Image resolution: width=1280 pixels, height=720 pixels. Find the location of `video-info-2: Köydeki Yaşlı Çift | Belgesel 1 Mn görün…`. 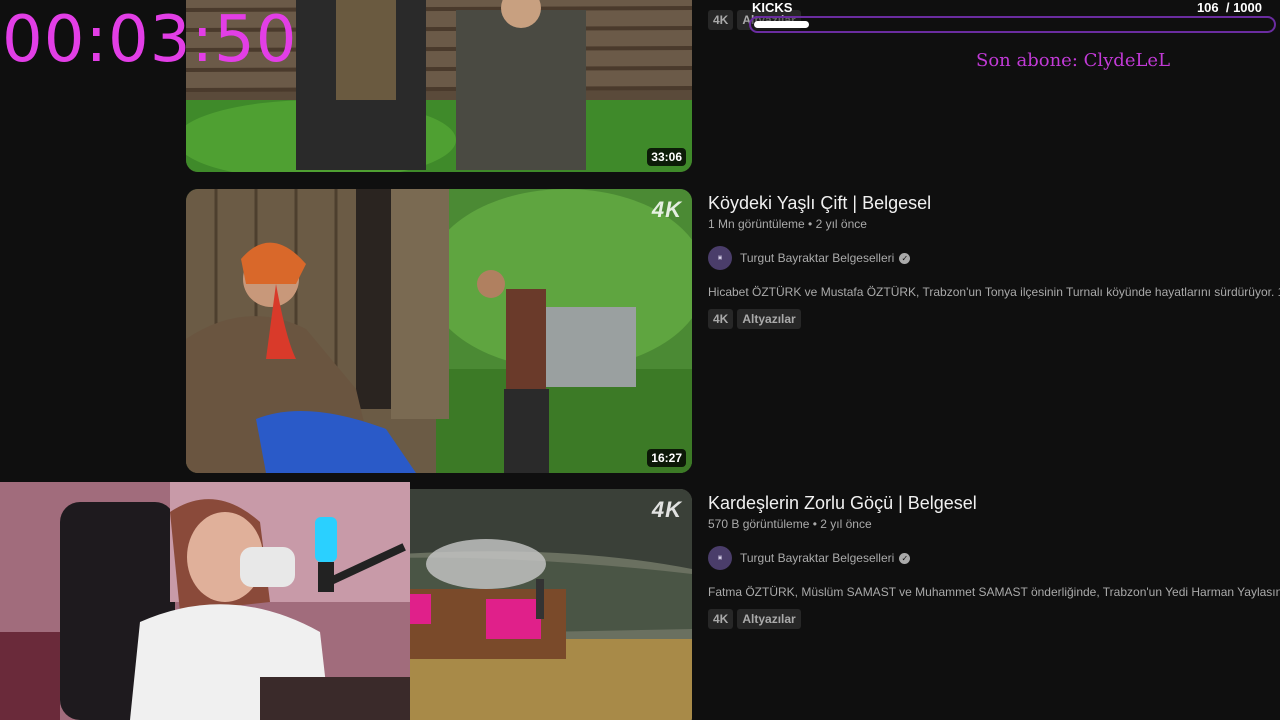

video-info-2: Köydeki Yaşlı Çift | Belgesel 1 Mn görün… is located at coordinates (994, 259).